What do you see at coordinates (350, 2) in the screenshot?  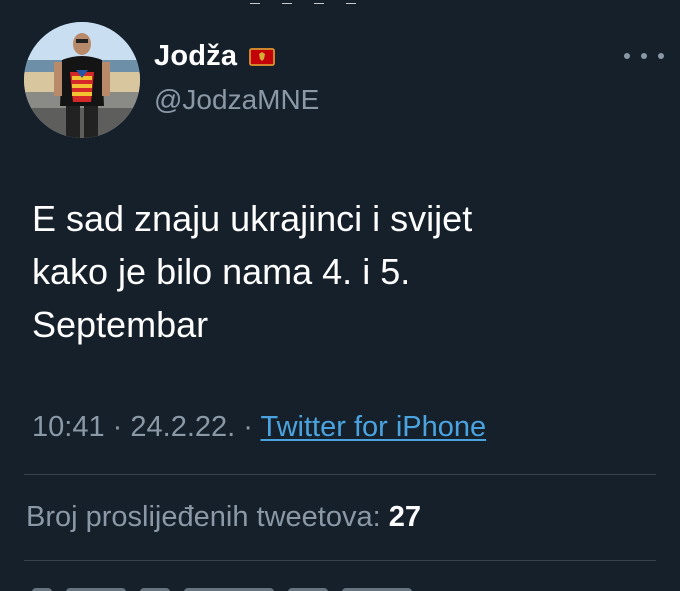 I see `cropped-icons-top` at bounding box center [350, 2].